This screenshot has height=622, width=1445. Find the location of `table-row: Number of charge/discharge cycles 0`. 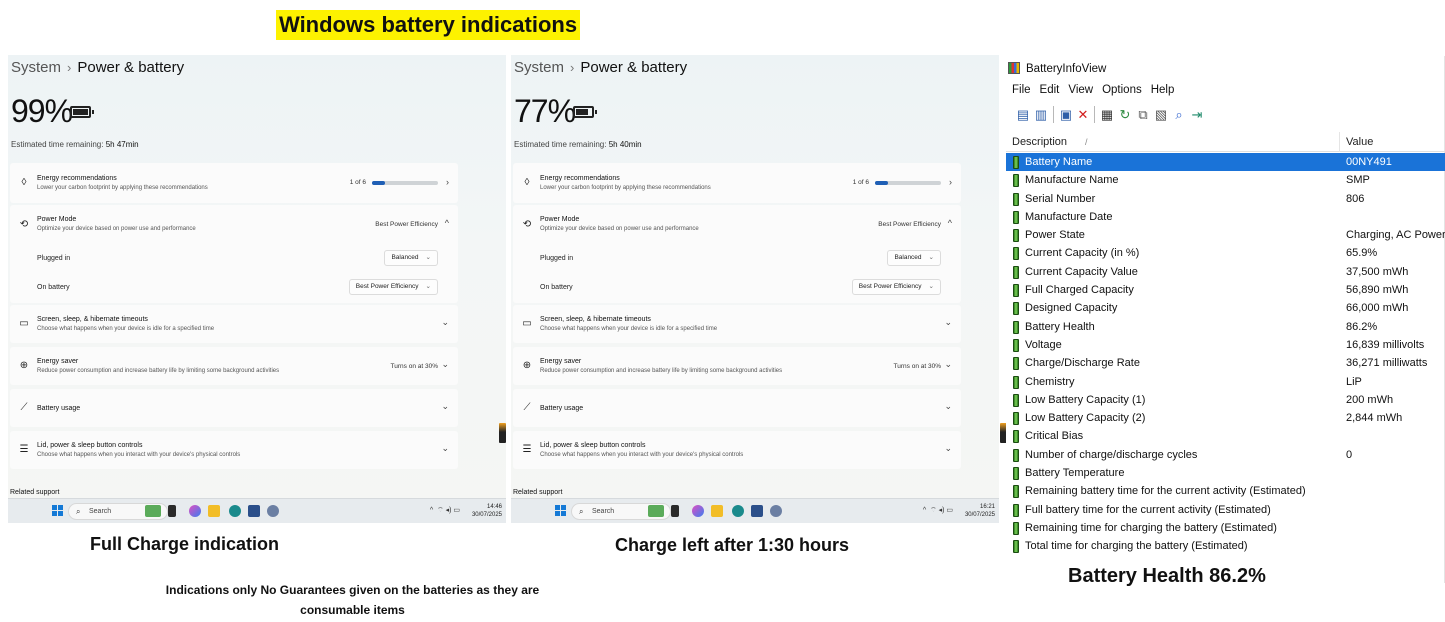

table-row: Number of charge/discharge cycles 0 is located at coordinates (1225, 455).